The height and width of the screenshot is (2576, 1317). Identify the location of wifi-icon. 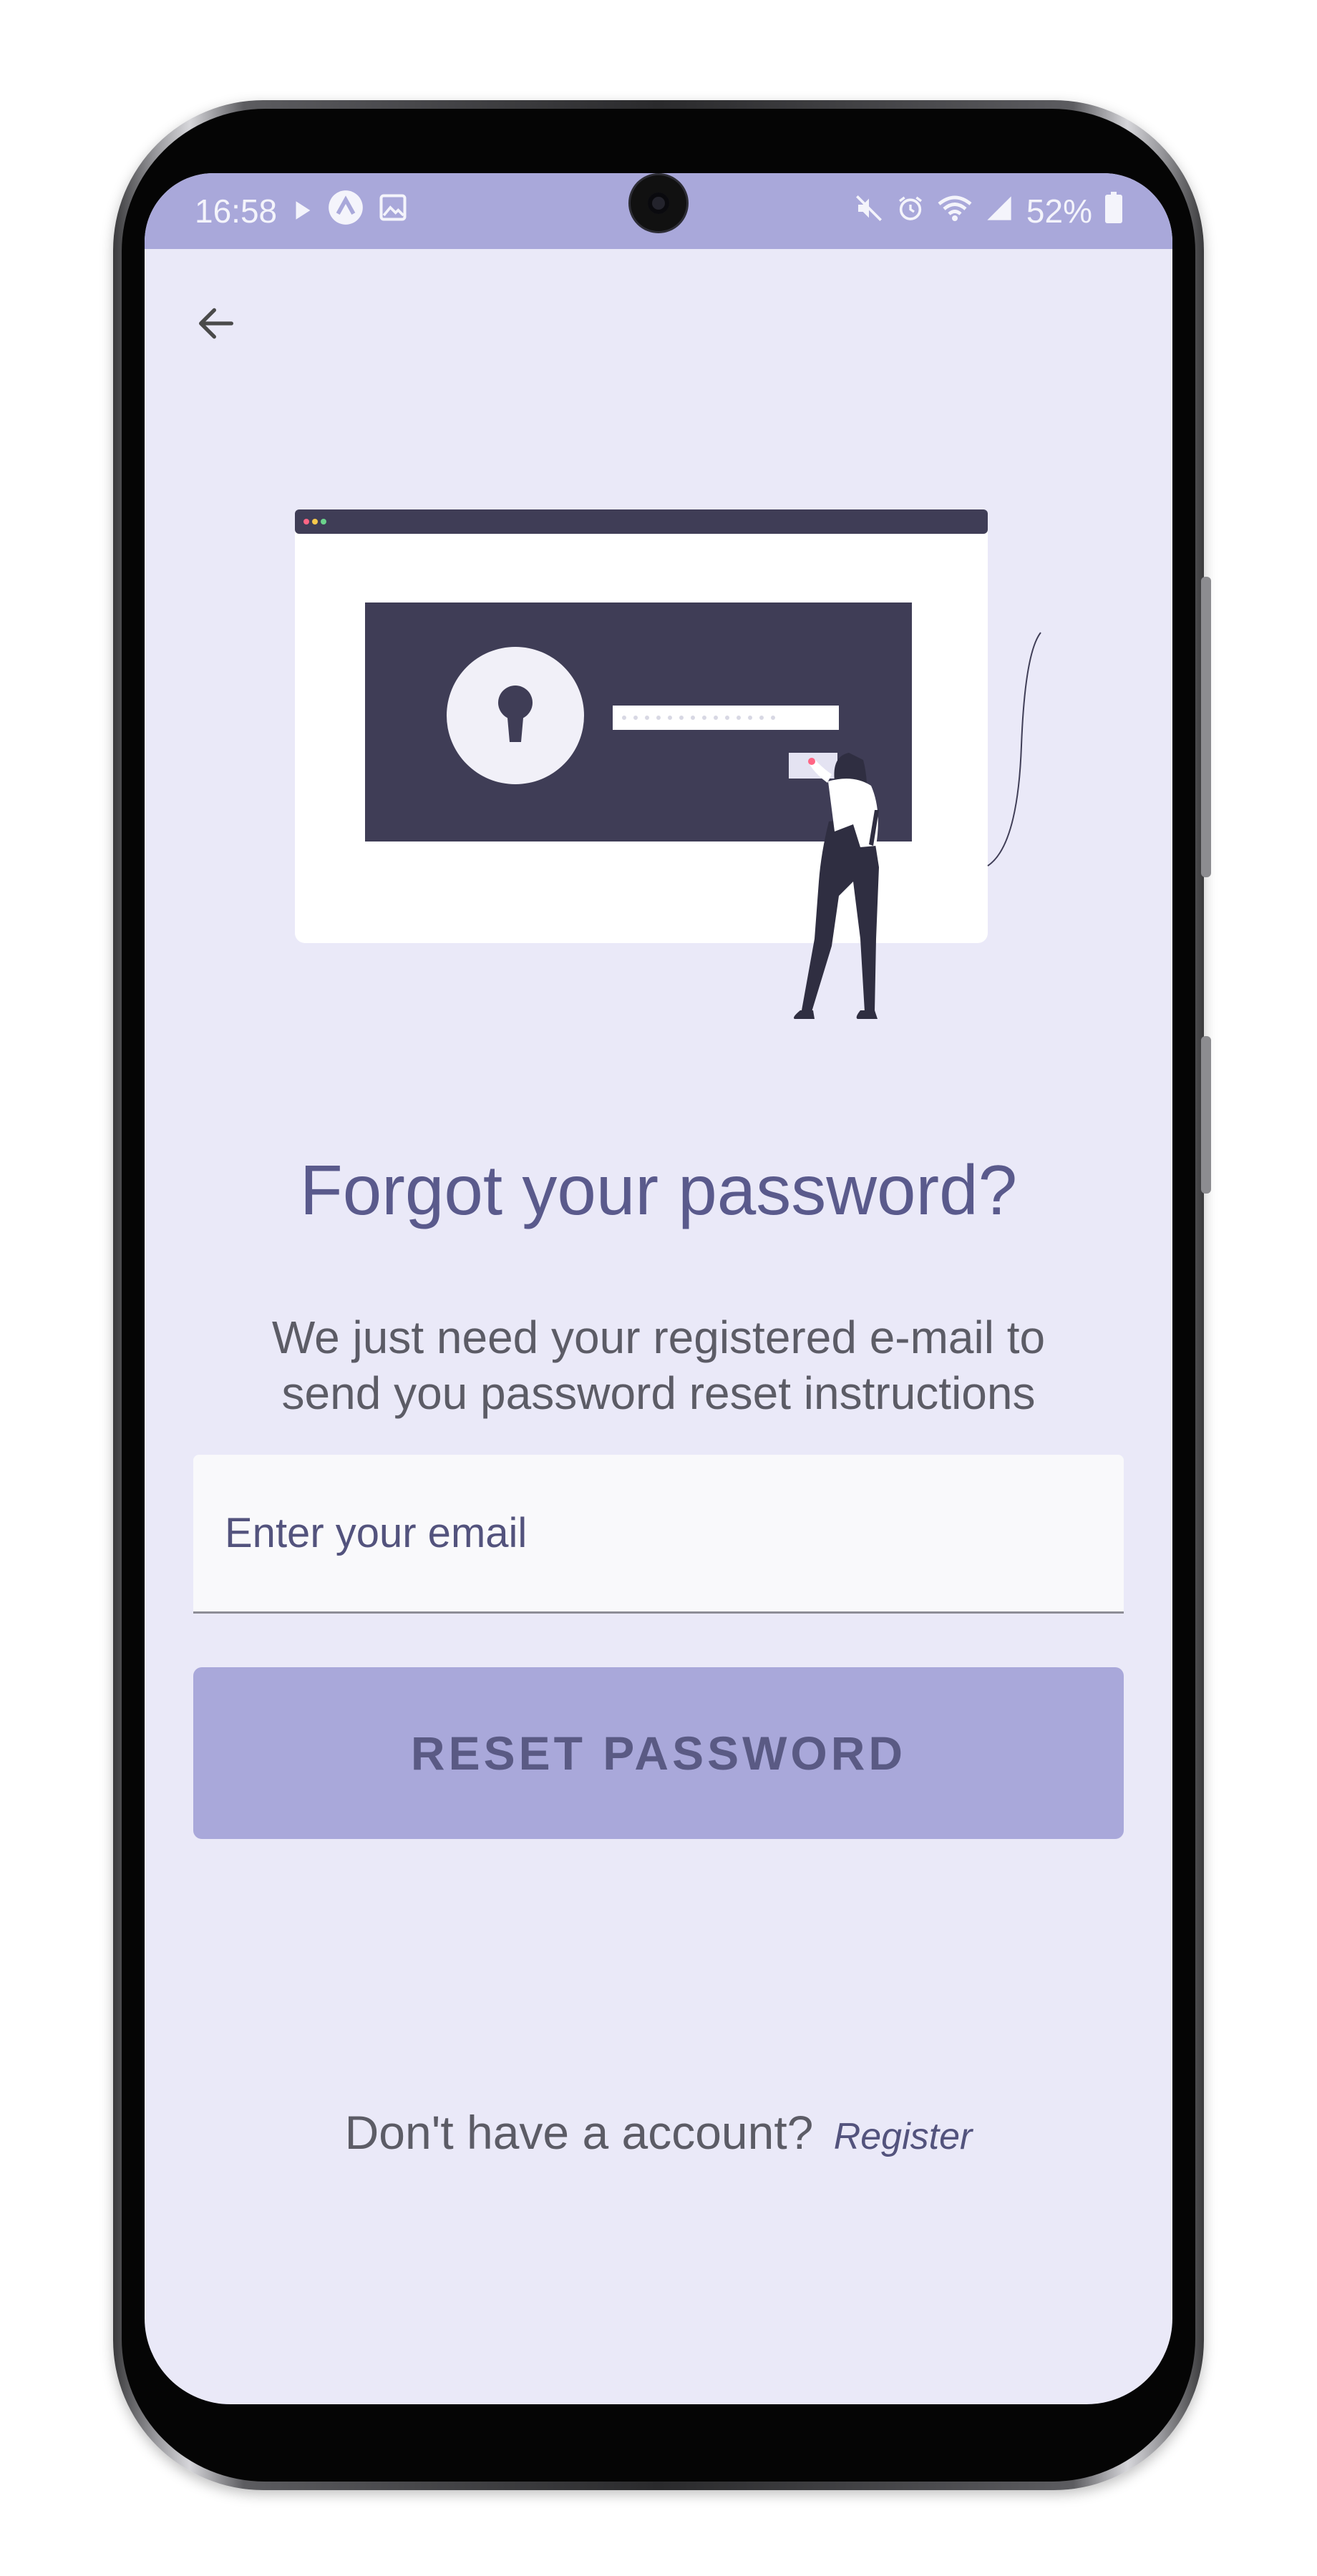
(955, 211).